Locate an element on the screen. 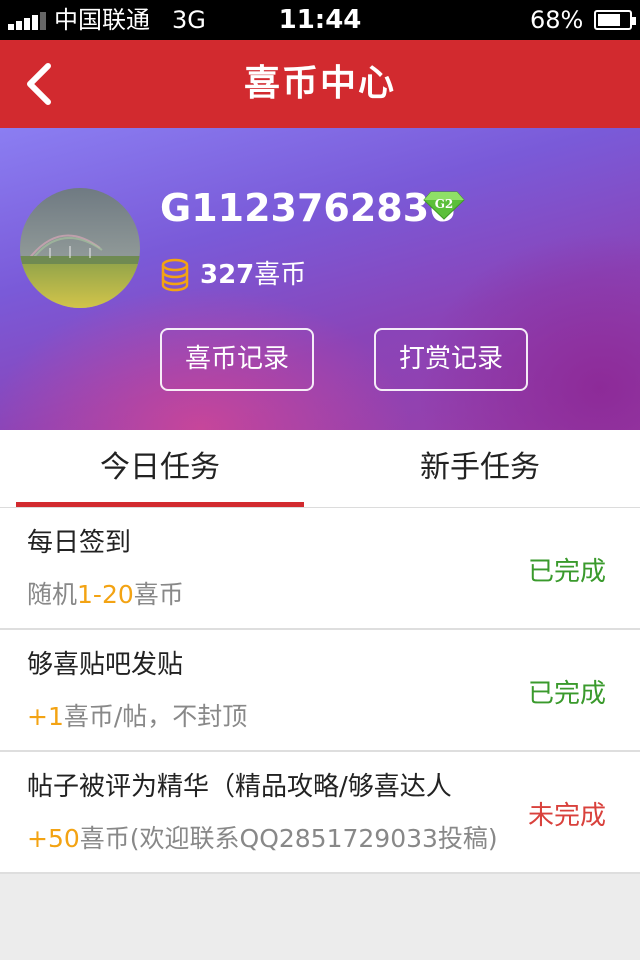 This screenshot has height=960, width=640. task-reward-amount: +50 is located at coordinates (53, 838).